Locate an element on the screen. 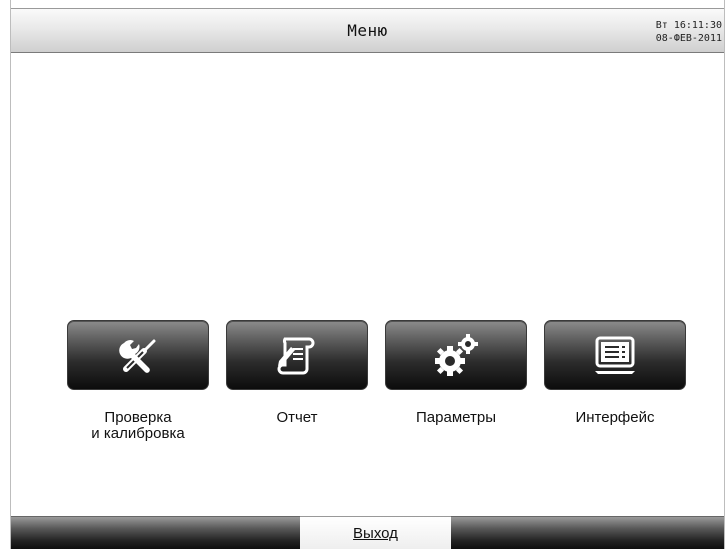  check-calibration-label: Проверка и калибровка is located at coordinates (138, 425).